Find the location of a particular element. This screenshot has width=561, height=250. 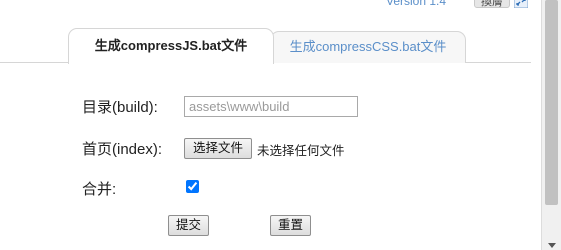

index-label: 首页(index): is located at coordinates (122, 149).